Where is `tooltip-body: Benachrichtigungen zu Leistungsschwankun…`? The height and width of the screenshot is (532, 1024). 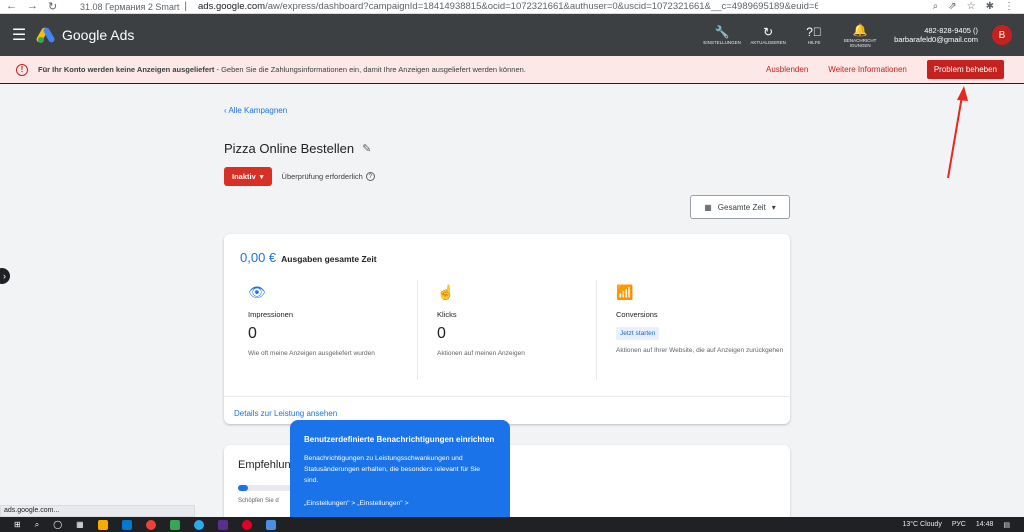
tooltip-body: Benachrichtigungen zu Leistungsschwankun… is located at coordinates (392, 469).